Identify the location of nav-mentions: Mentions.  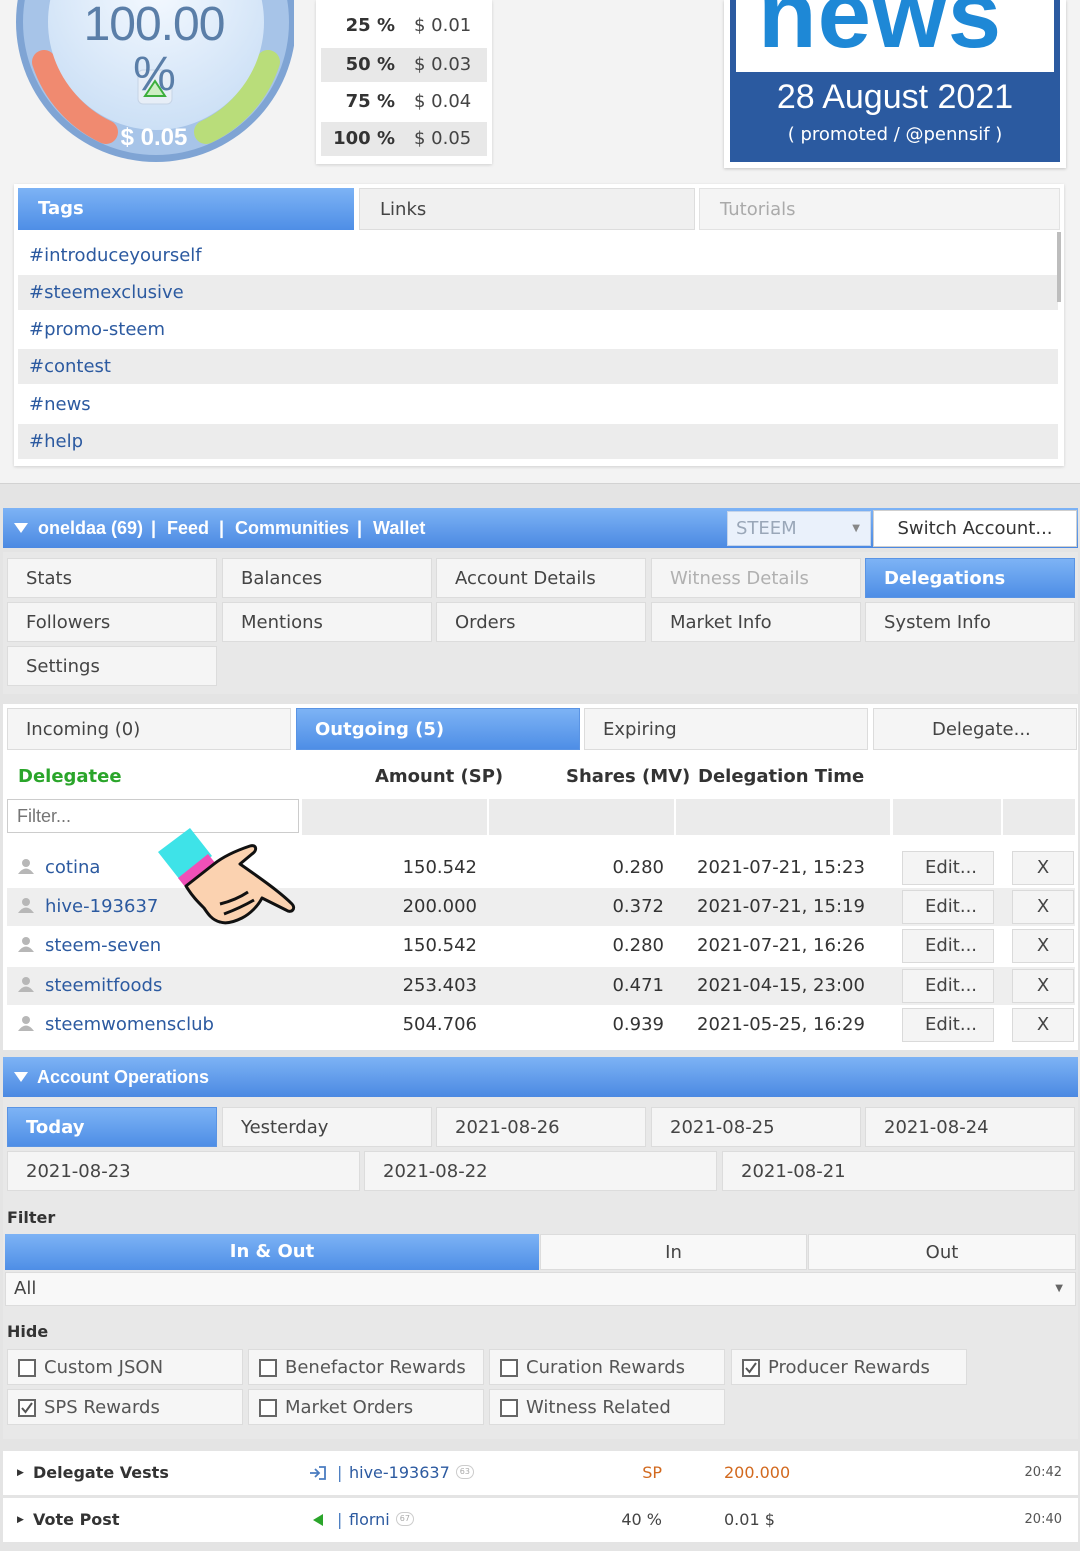
(327, 622).